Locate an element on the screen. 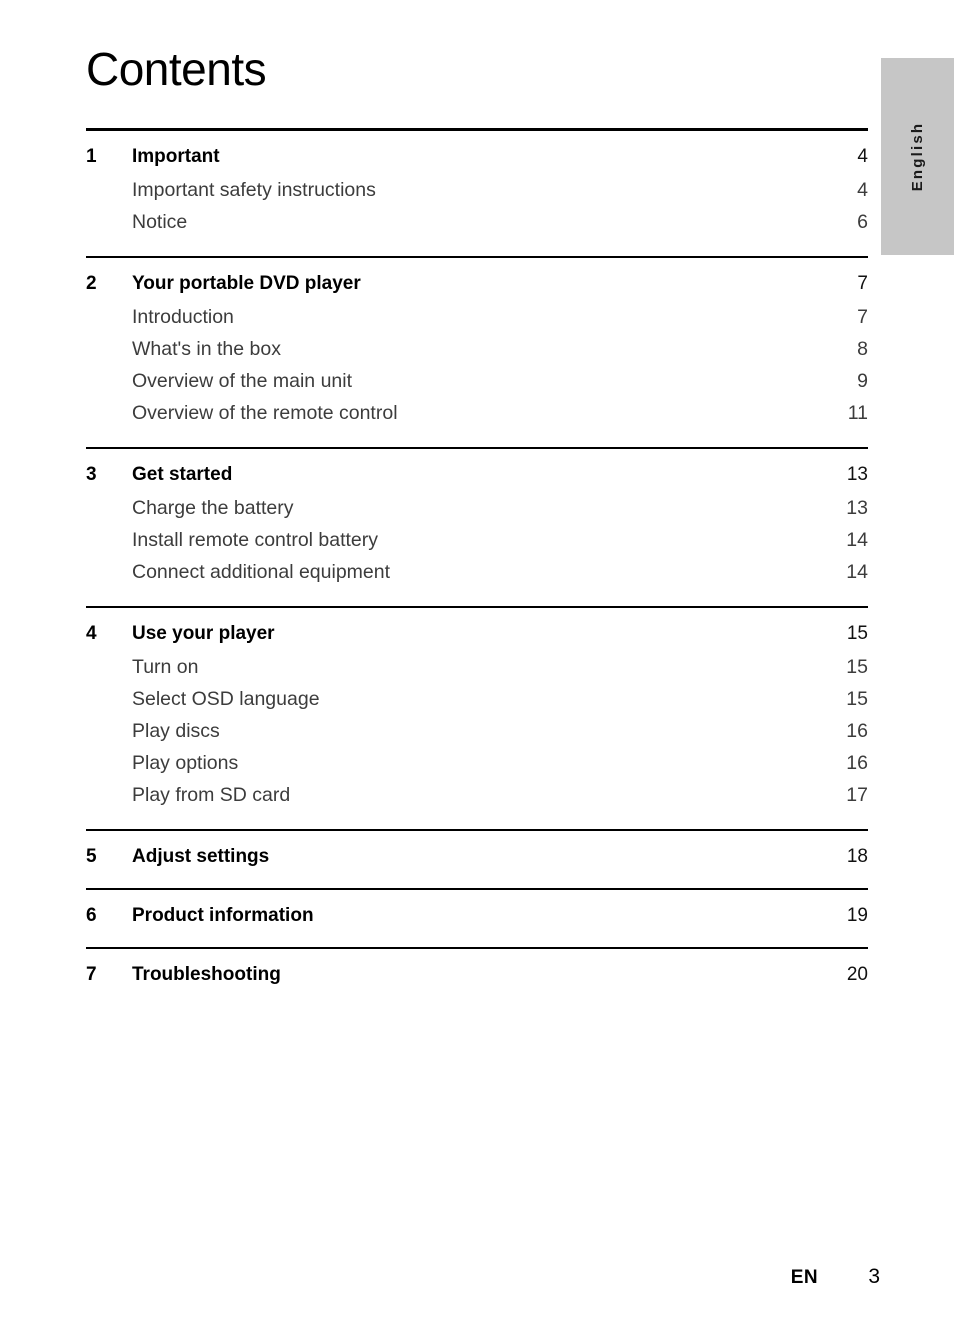 This screenshot has height=1325, width=954. toc-section-number: 3 is located at coordinates (91, 474).